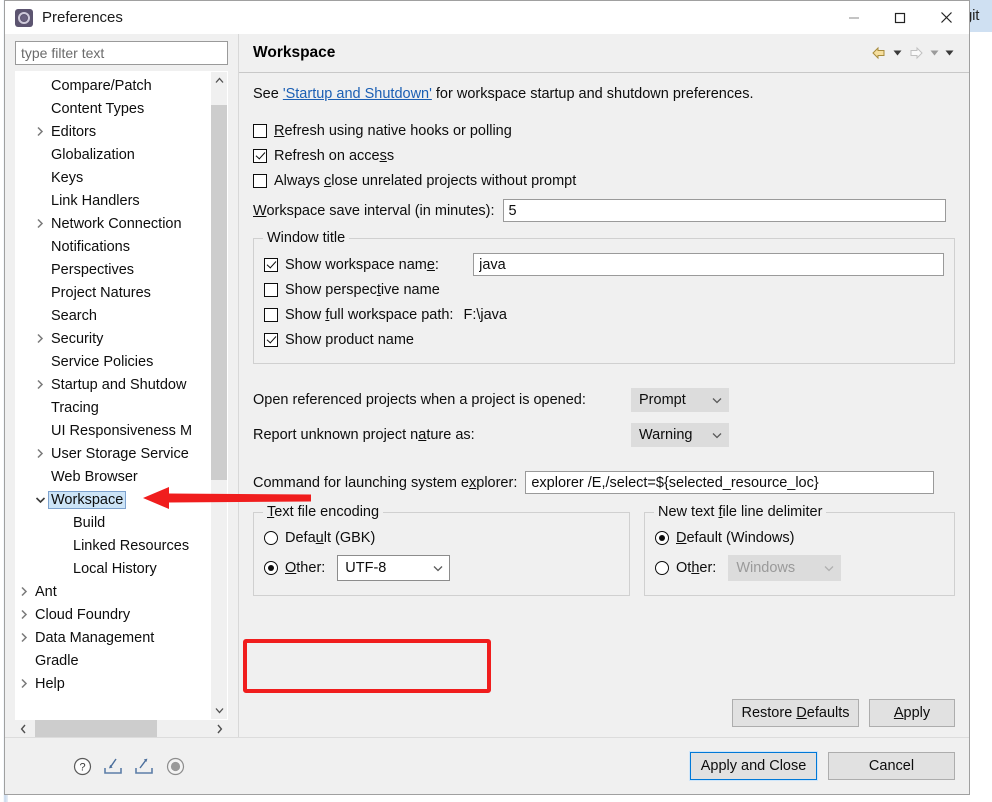  Describe the element at coordinates (113, 315) in the screenshot. I see `sidebar-item-search: Search` at that location.